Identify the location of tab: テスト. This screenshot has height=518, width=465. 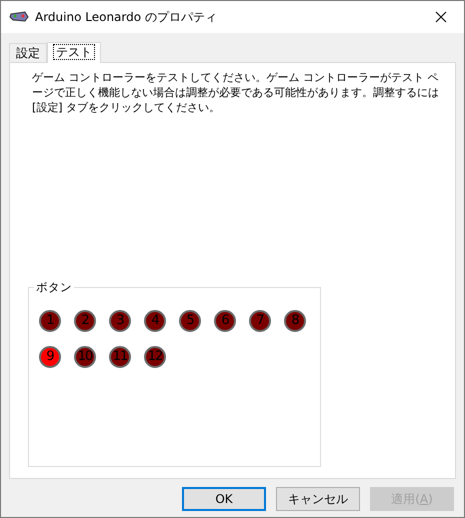
(74, 52).